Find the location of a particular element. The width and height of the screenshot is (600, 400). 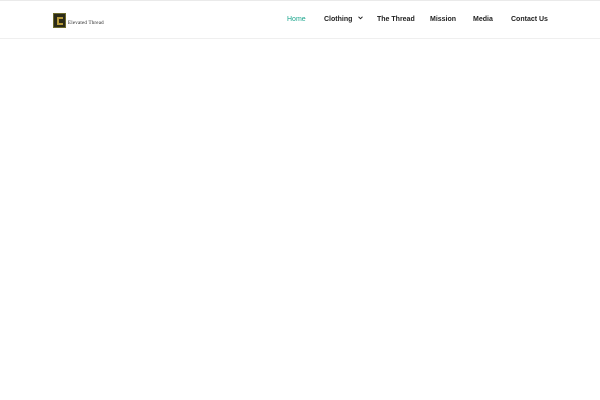

nav-item-clothing-label: Clothing is located at coordinates (338, 19).